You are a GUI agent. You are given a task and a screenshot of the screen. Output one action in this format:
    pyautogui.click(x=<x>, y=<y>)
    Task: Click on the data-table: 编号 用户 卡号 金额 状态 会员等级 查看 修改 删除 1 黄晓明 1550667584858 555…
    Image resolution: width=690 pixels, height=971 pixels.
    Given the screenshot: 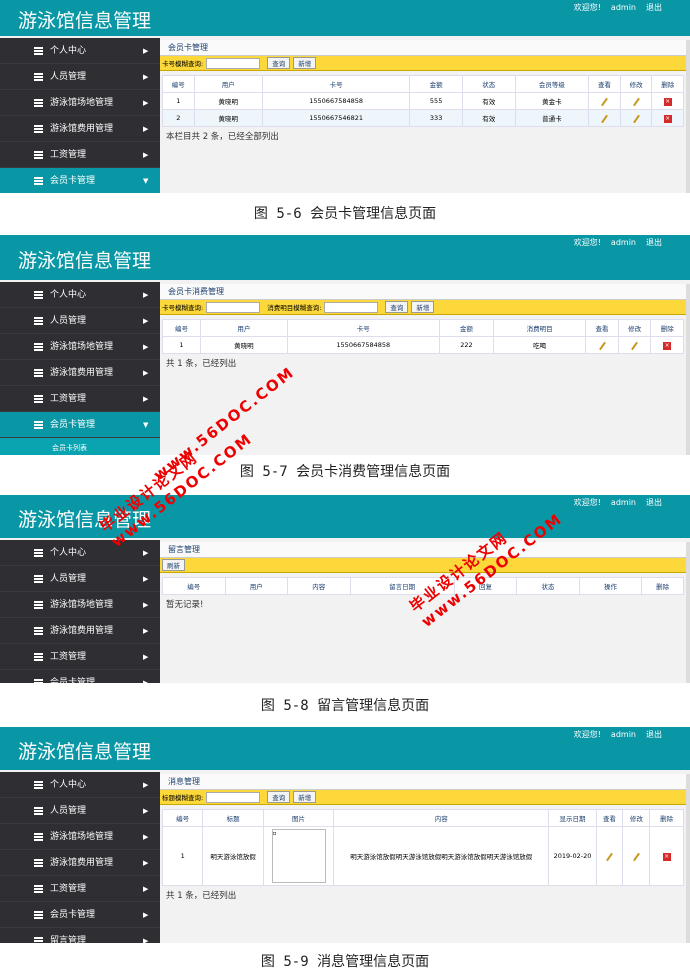 What is the action you would take?
    pyautogui.click(x=423, y=101)
    